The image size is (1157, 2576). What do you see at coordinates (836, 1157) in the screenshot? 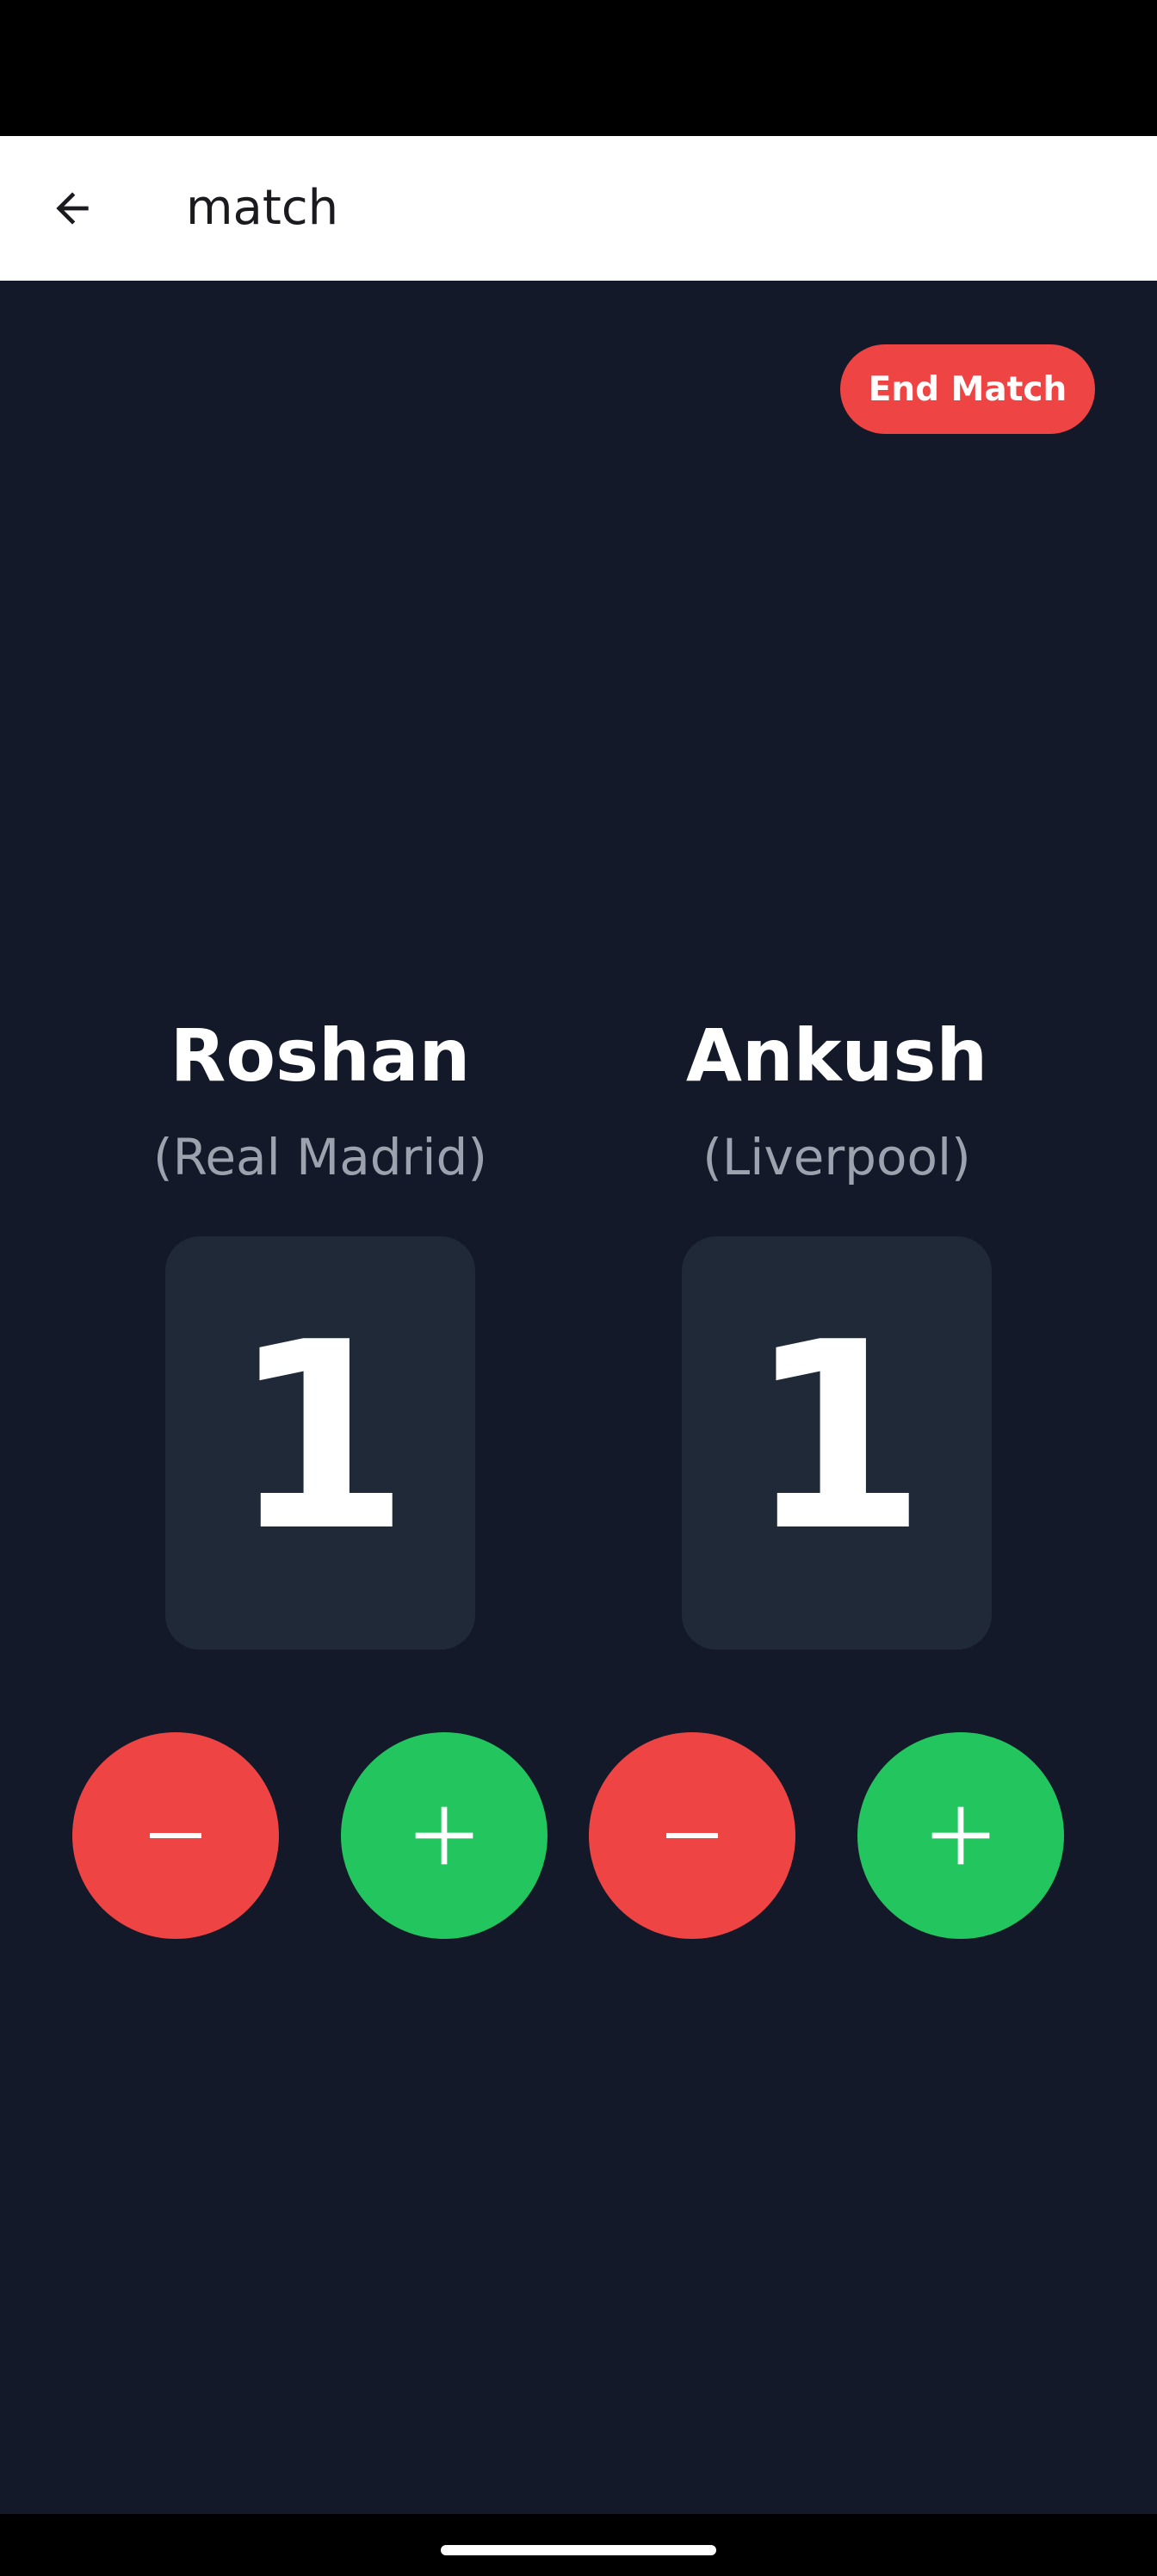
I see `team-name: (Liverpool)` at bounding box center [836, 1157].